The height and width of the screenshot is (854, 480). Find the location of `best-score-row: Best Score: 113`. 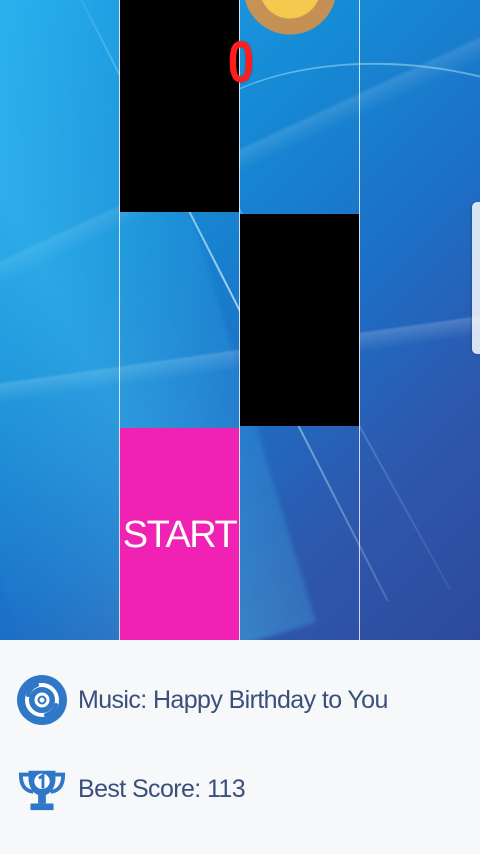

best-score-row: Best Score: 113 is located at coordinates (131, 789).